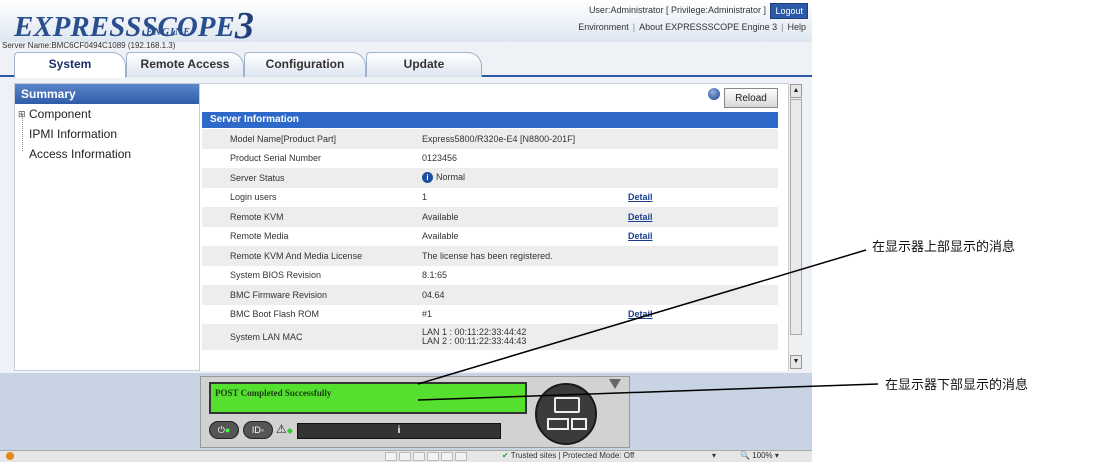  What do you see at coordinates (642, 317) in the screenshot?
I see `callout-line-top` at bounding box center [642, 317].